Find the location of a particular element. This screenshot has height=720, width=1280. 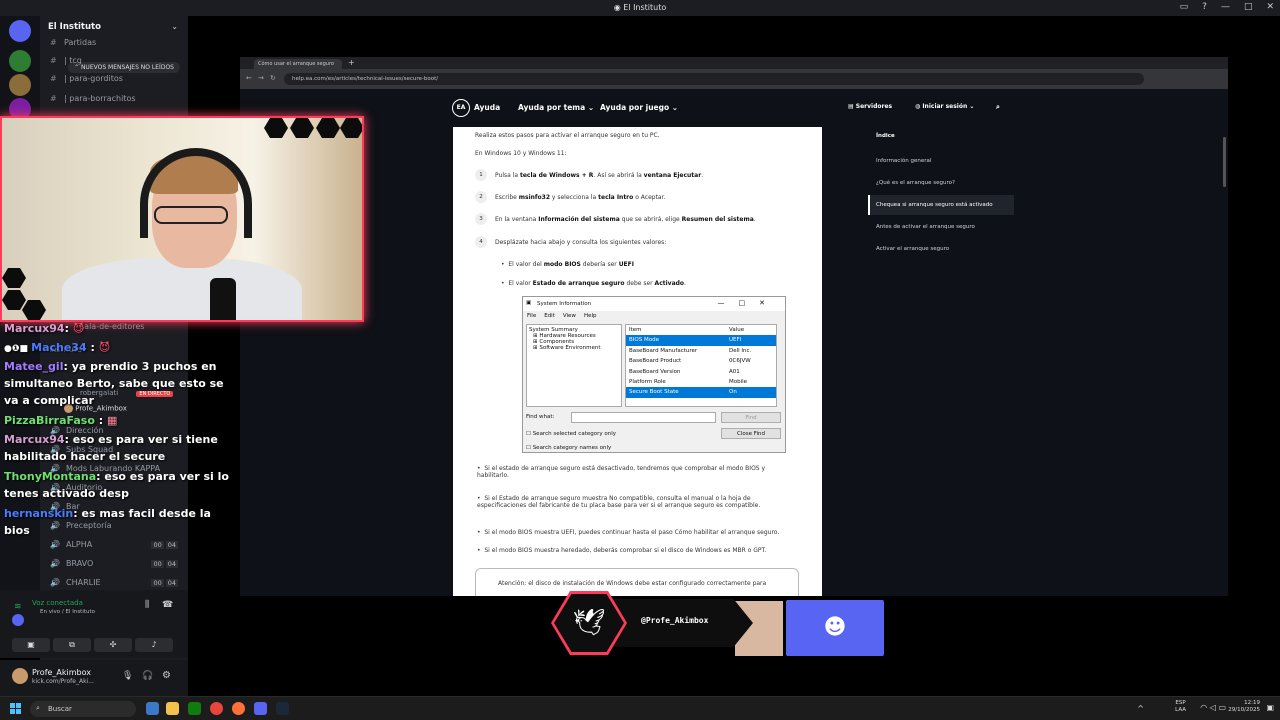

nav-servers: ▤ Servidores is located at coordinates (870, 106).